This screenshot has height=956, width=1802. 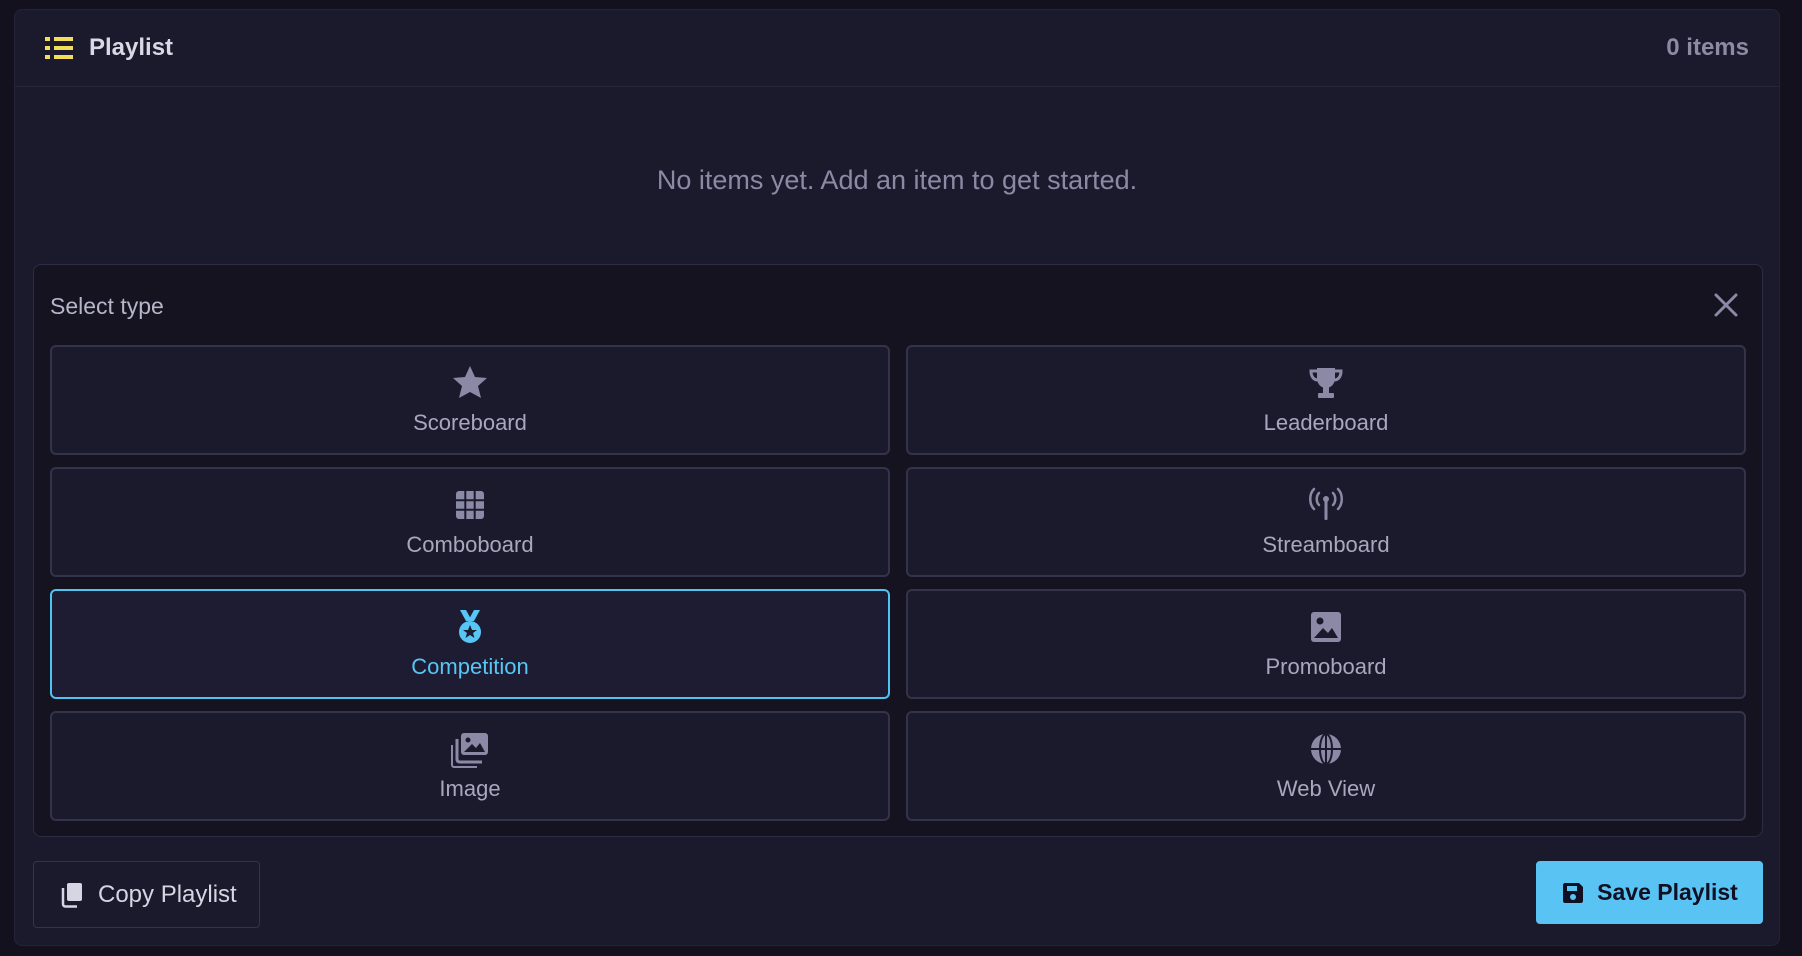 What do you see at coordinates (1326, 749) in the screenshot?
I see `globe-icon` at bounding box center [1326, 749].